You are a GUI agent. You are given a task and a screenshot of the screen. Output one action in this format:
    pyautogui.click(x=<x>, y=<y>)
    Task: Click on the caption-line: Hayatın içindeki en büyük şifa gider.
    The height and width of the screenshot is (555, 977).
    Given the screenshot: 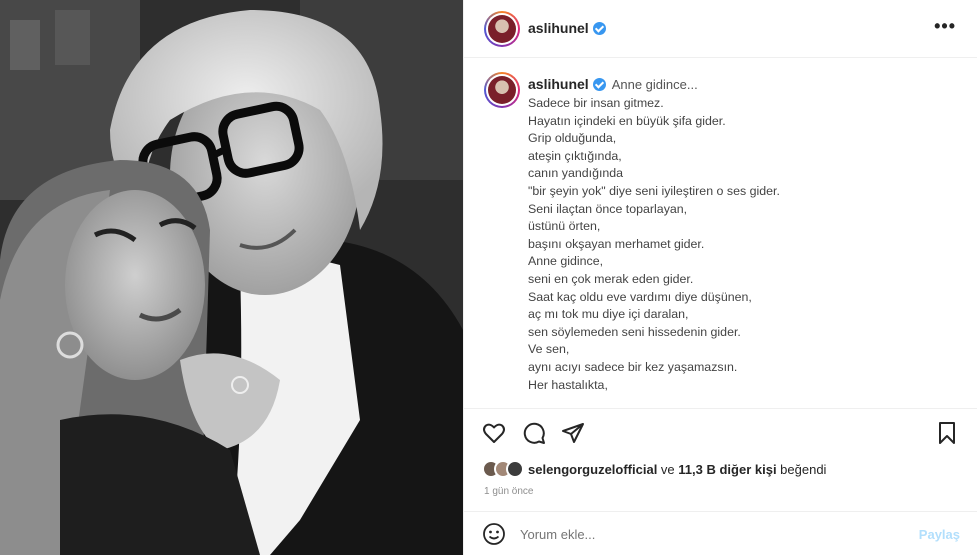 What is the action you would take?
    pyautogui.click(x=627, y=120)
    